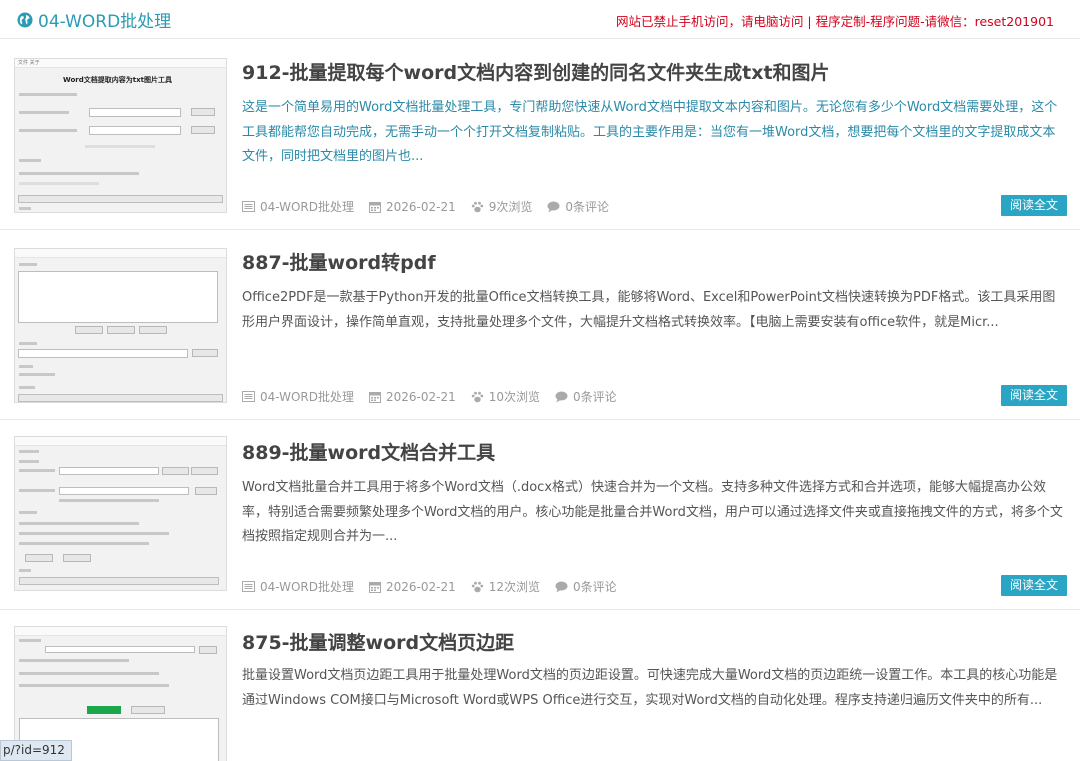  Describe the element at coordinates (501, 206) in the screenshot. I see `meta-views: 9次浏览` at that location.